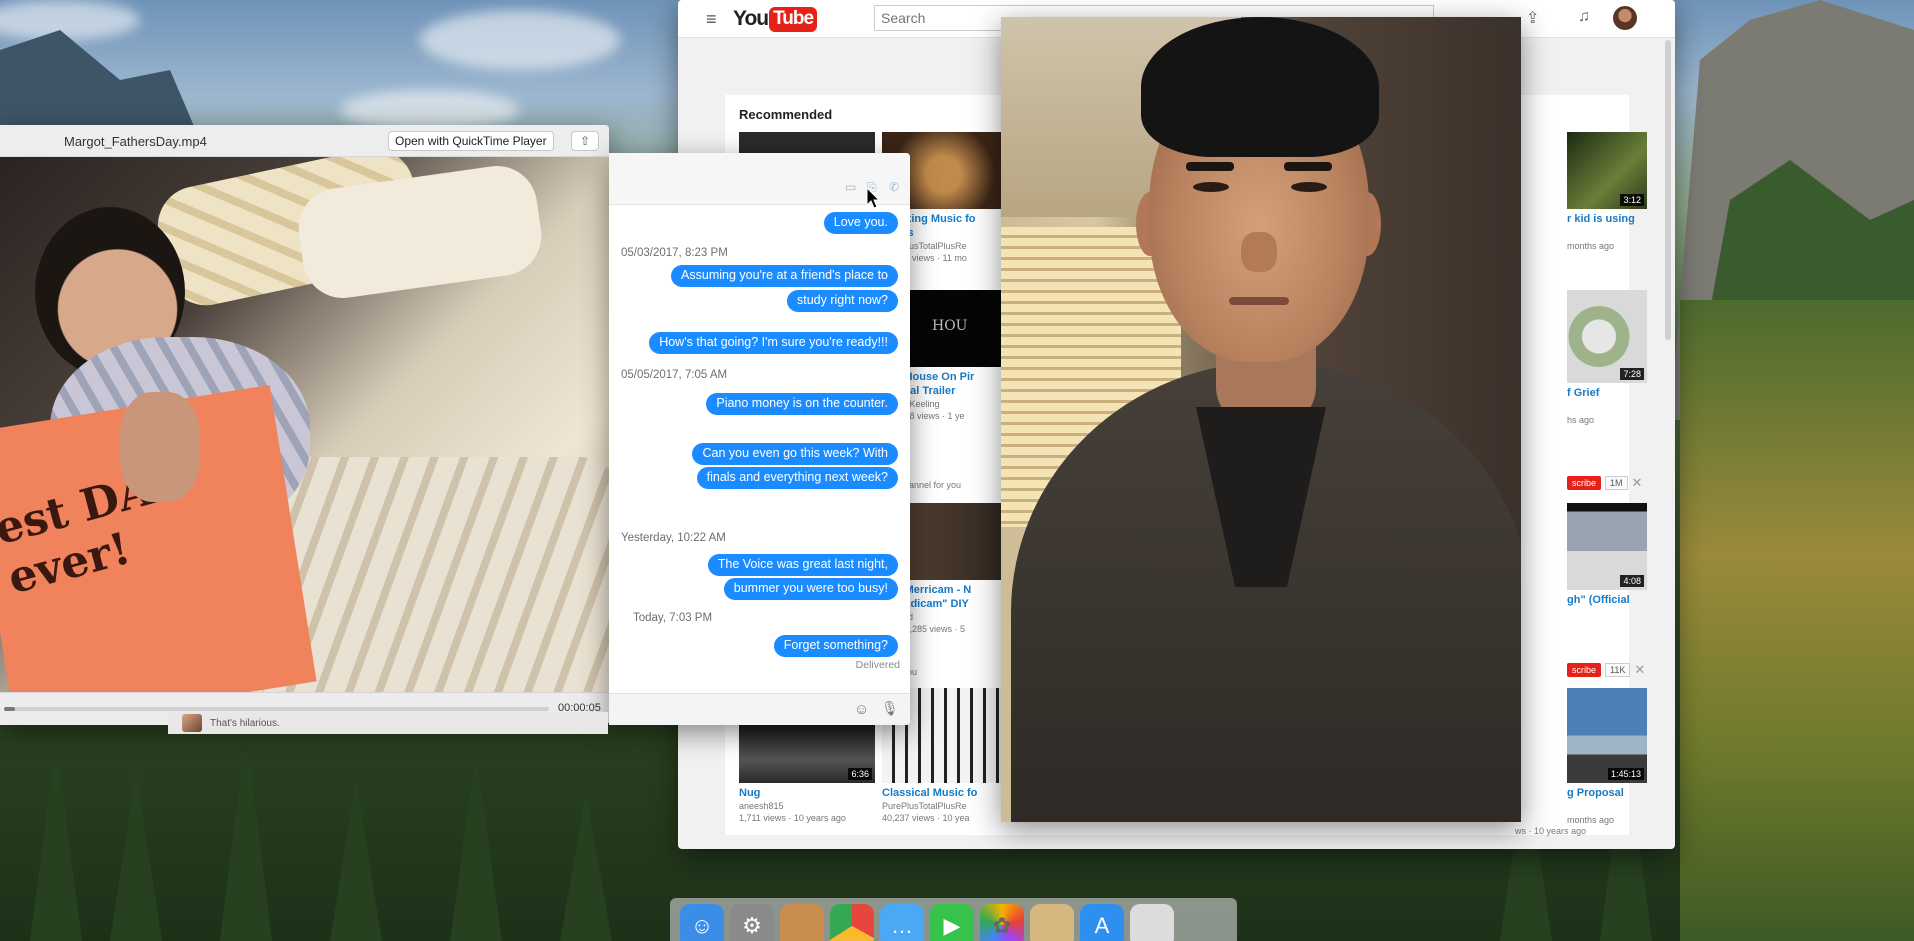 The width and height of the screenshot is (1914, 941). I want to click on chrome-icon, so click(852, 922).